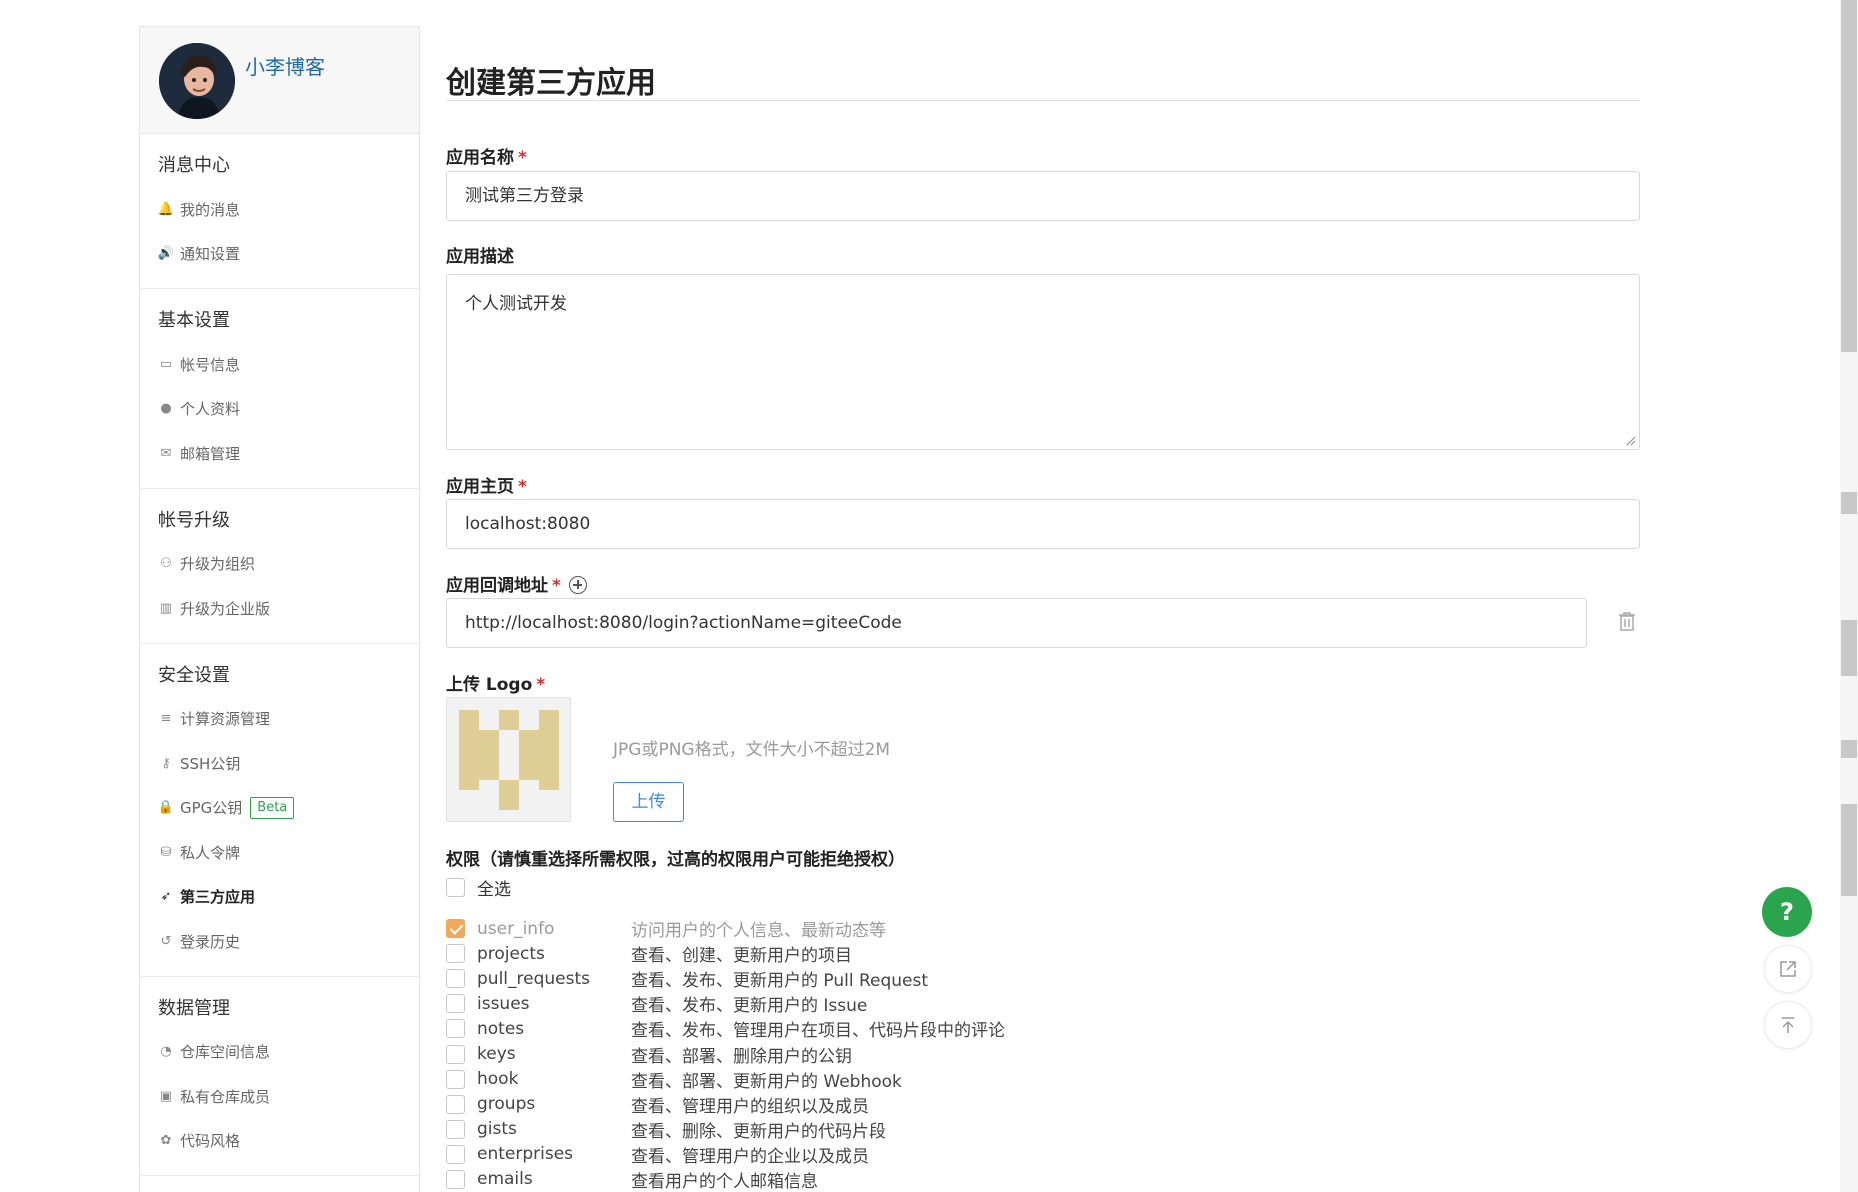 Image resolution: width=1858 pixels, height=1192 pixels. I want to click on scope-row: hook 查看、部署、更新用户的 Webhook, so click(846, 1079).